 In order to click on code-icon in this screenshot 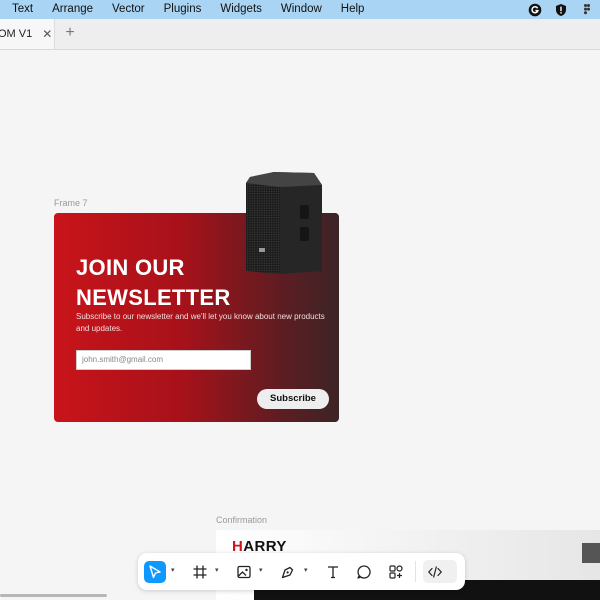, I will do `click(435, 571)`.